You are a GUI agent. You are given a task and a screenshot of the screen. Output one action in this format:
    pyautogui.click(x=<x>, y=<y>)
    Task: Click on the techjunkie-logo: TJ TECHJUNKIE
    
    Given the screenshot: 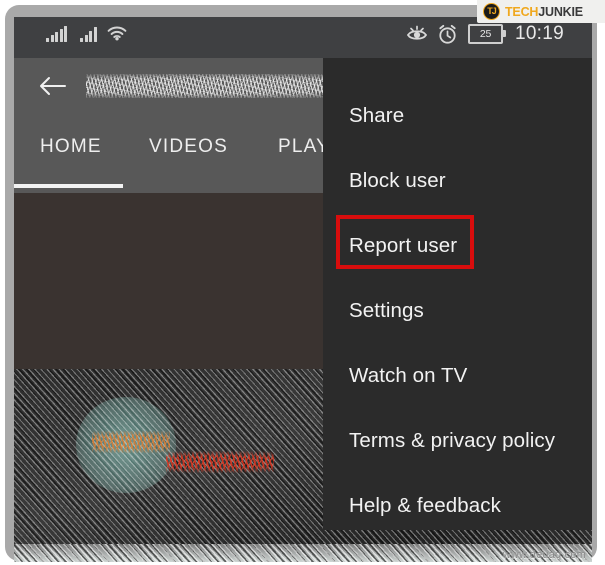 What is the action you would take?
    pyautogui.click(x=541, y=11)
    